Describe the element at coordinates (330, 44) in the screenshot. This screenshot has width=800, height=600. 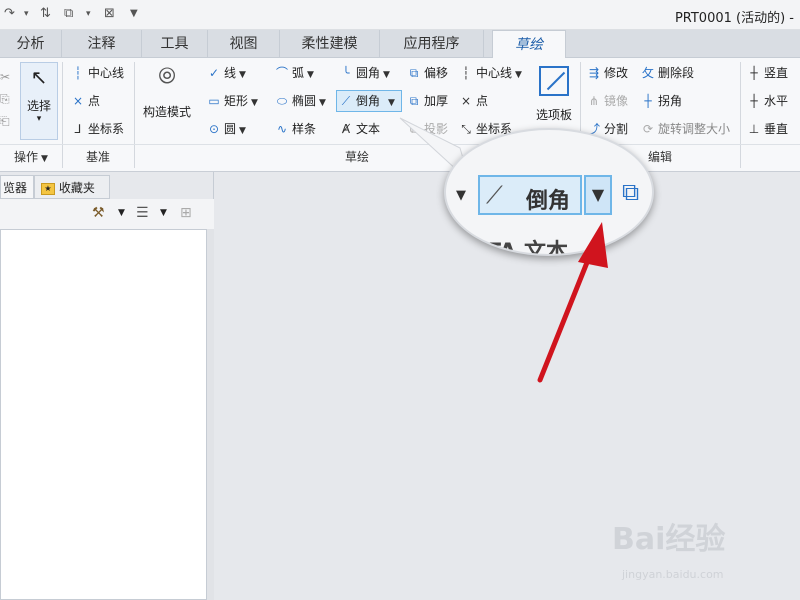
I see `tab-flexible-modeling: 柔性建模` at that location.